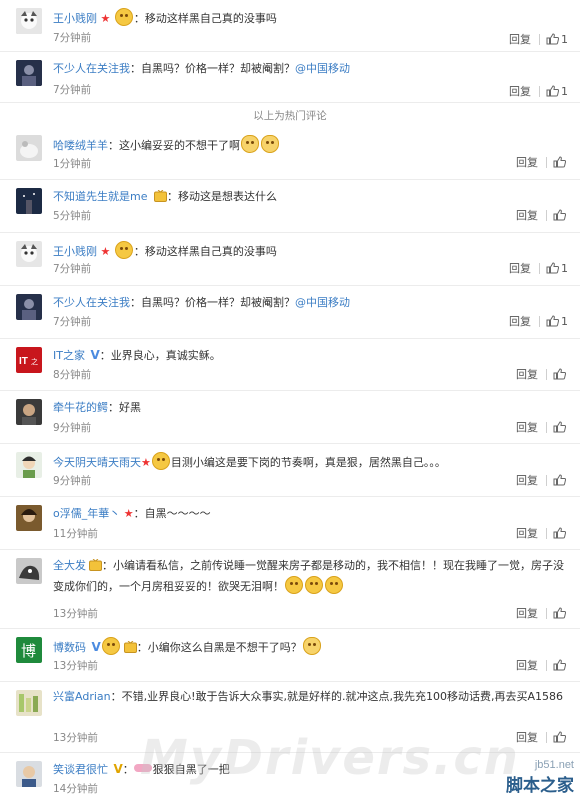  What do you see at coordinates (309, 646) in the screenshot?
I see `comment-body: 博数码 V ：小编你这么自黑是不想干了吗？` at bounding box center [309, 646].